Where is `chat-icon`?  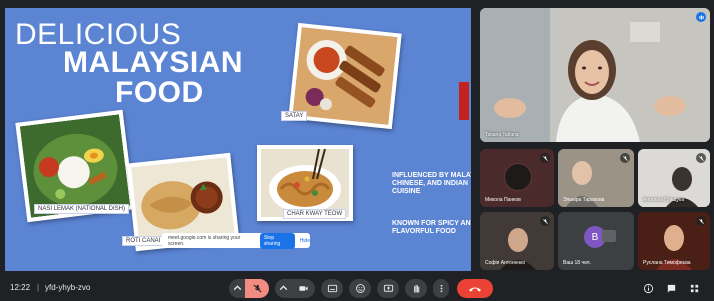
chat-icon is located at coordinates (671, 288).